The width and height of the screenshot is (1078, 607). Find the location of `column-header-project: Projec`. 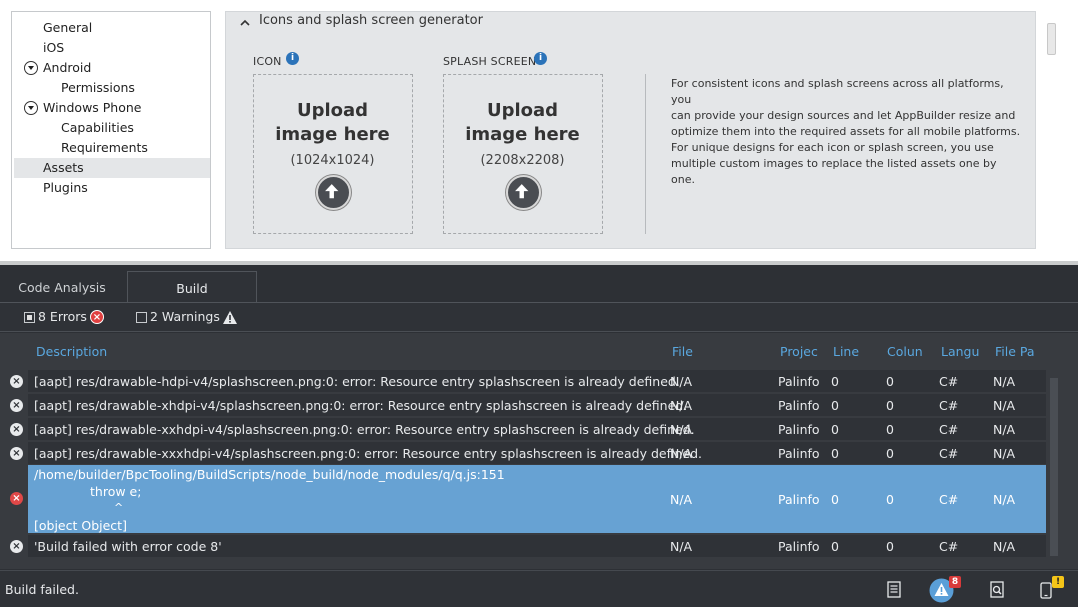

column-header-project: Projec is located at coordinates (799, 351).